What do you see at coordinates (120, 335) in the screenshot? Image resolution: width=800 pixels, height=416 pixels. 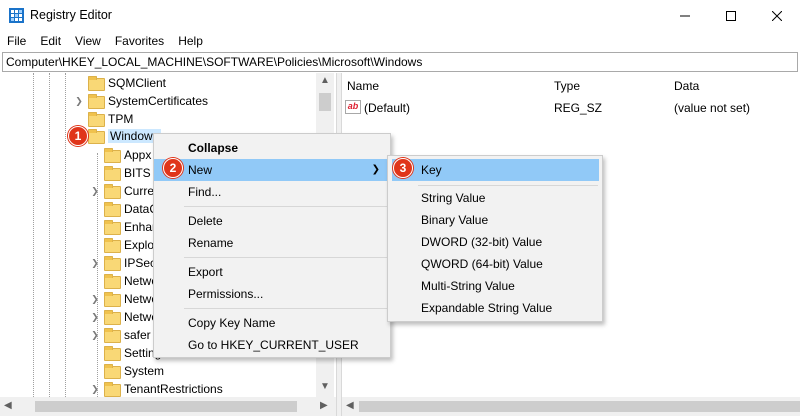 I see `tree-item: ❯ safer` at bounding box center [120, 335].